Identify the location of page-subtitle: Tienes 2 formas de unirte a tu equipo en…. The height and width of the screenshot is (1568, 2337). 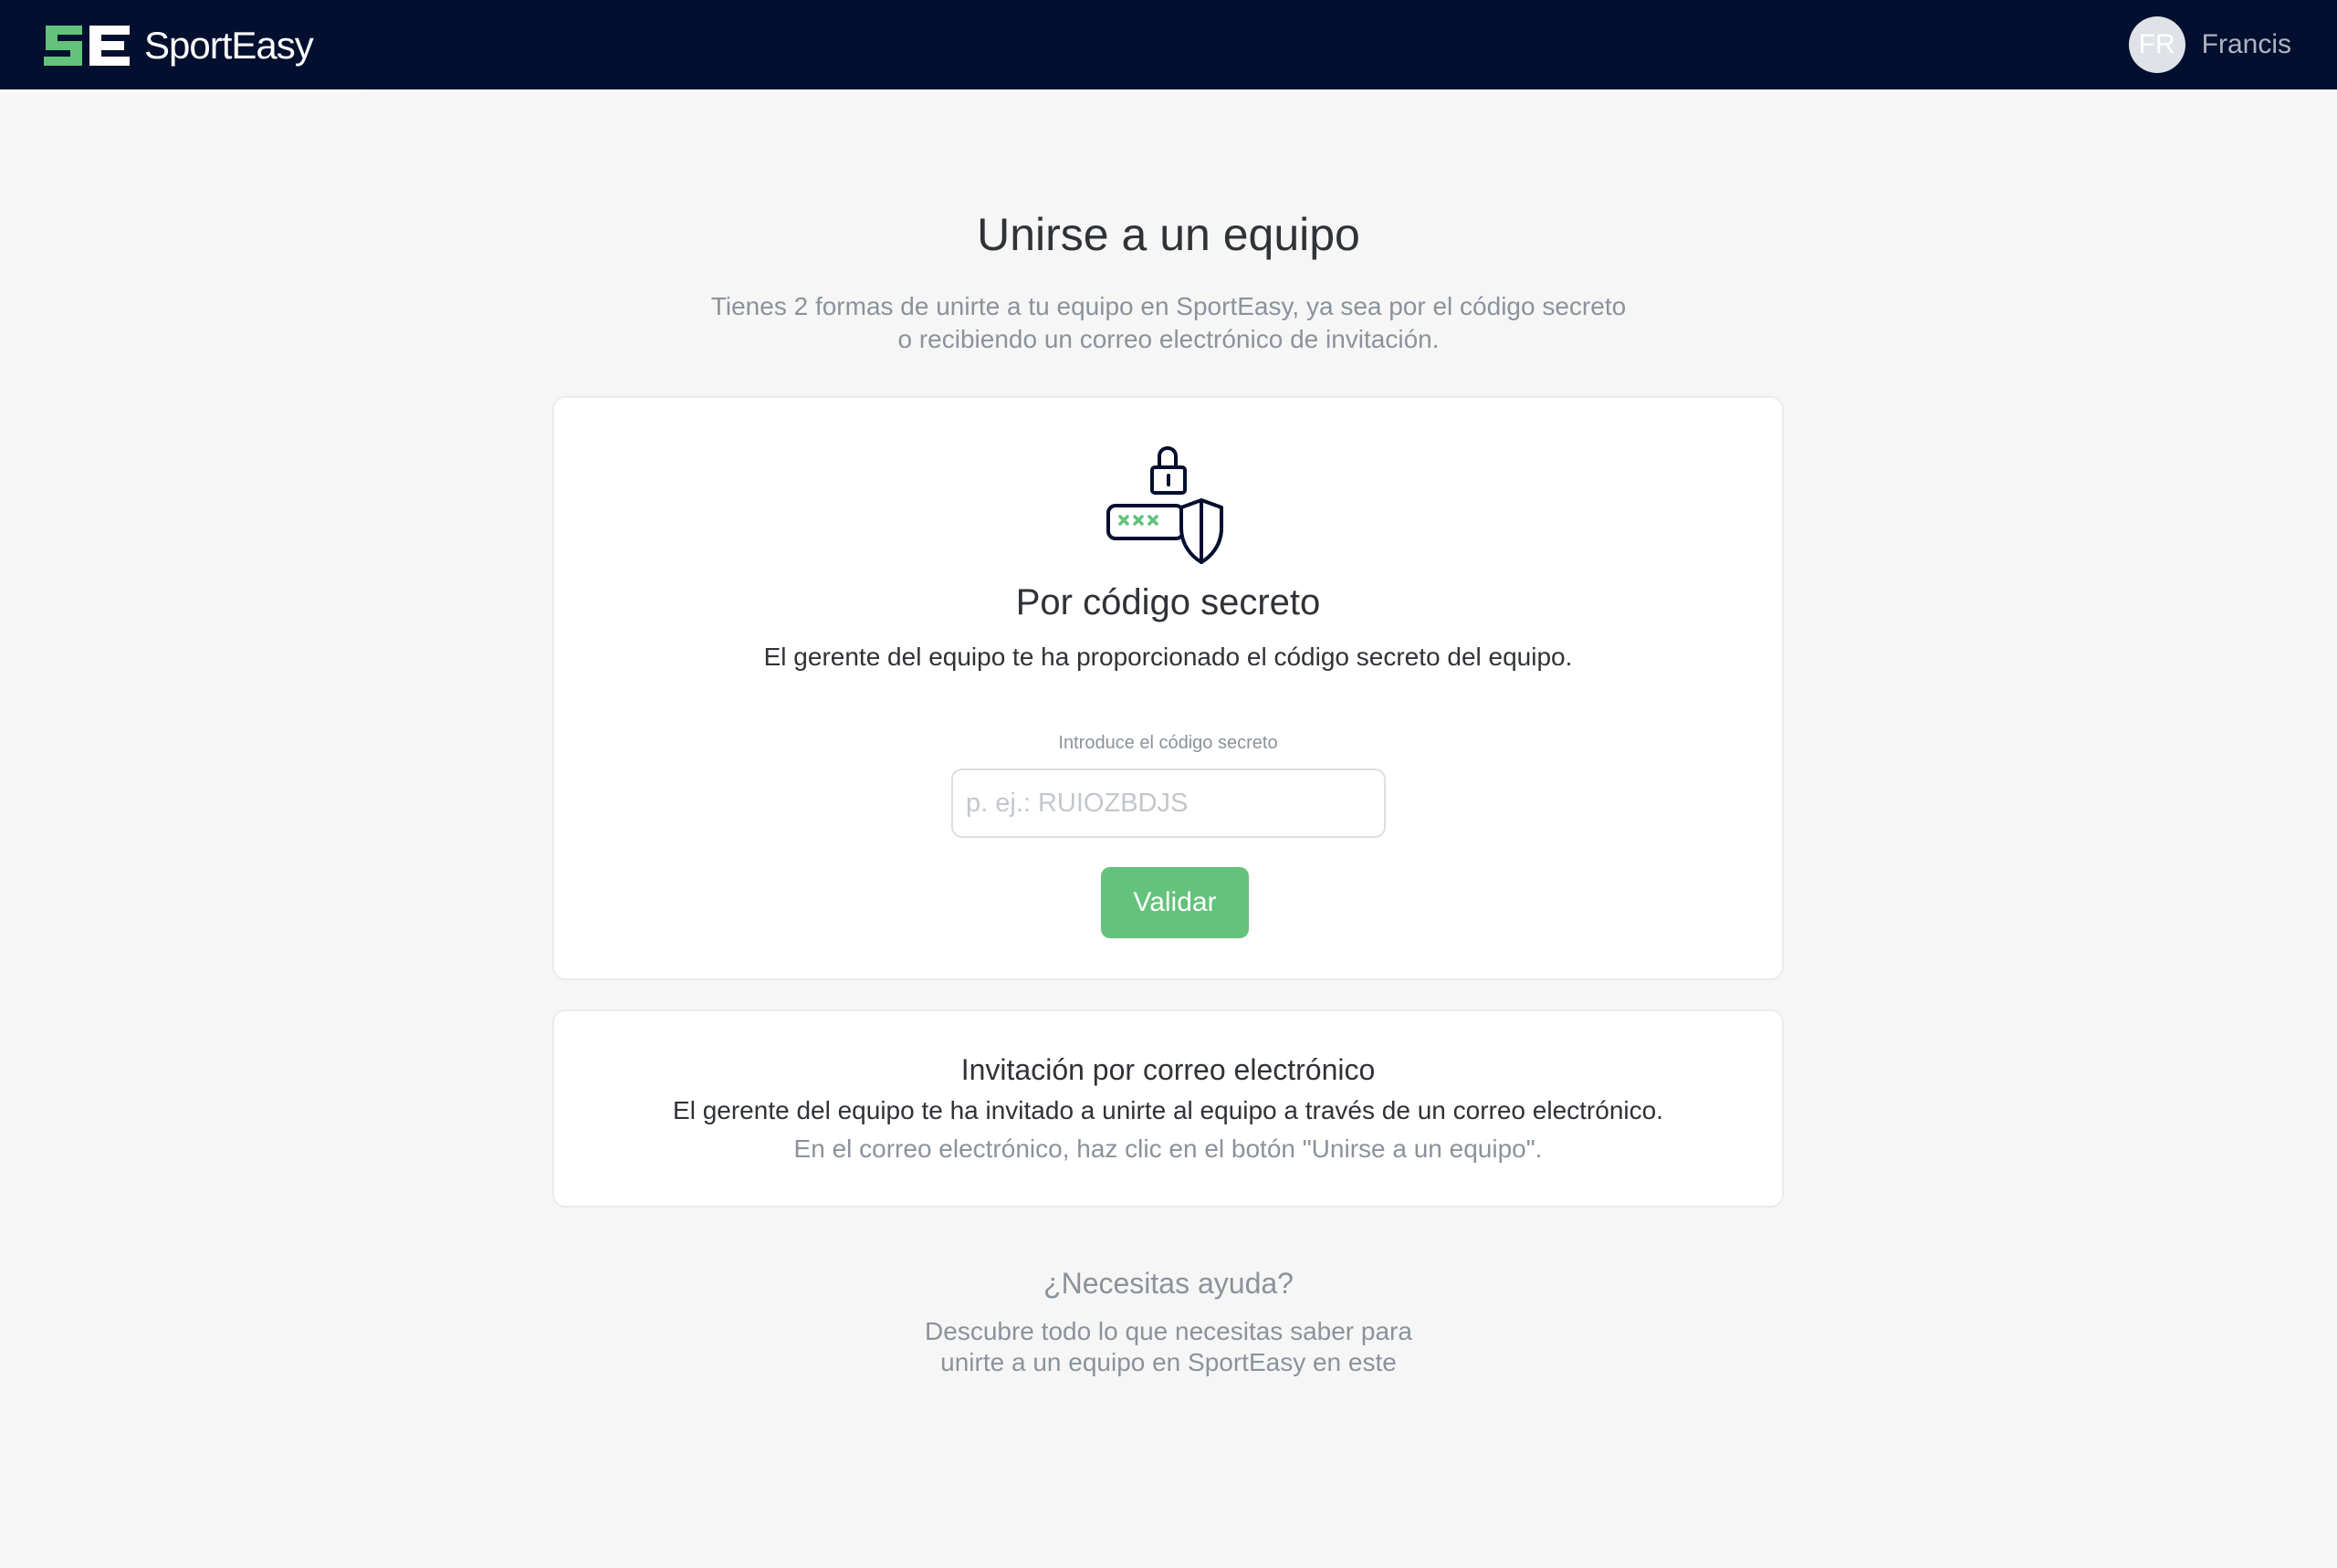
(1168, 323).